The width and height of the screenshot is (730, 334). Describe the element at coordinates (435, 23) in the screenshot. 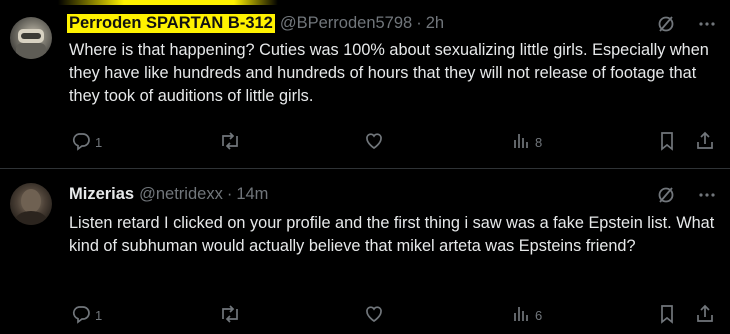

I see `timestamp: 2h` at that location.